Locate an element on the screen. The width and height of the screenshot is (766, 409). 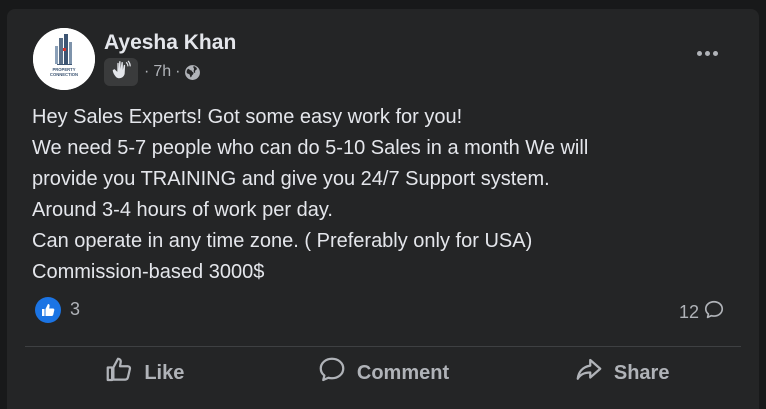
waving-hand-icon is located at coordinates (121, 72).